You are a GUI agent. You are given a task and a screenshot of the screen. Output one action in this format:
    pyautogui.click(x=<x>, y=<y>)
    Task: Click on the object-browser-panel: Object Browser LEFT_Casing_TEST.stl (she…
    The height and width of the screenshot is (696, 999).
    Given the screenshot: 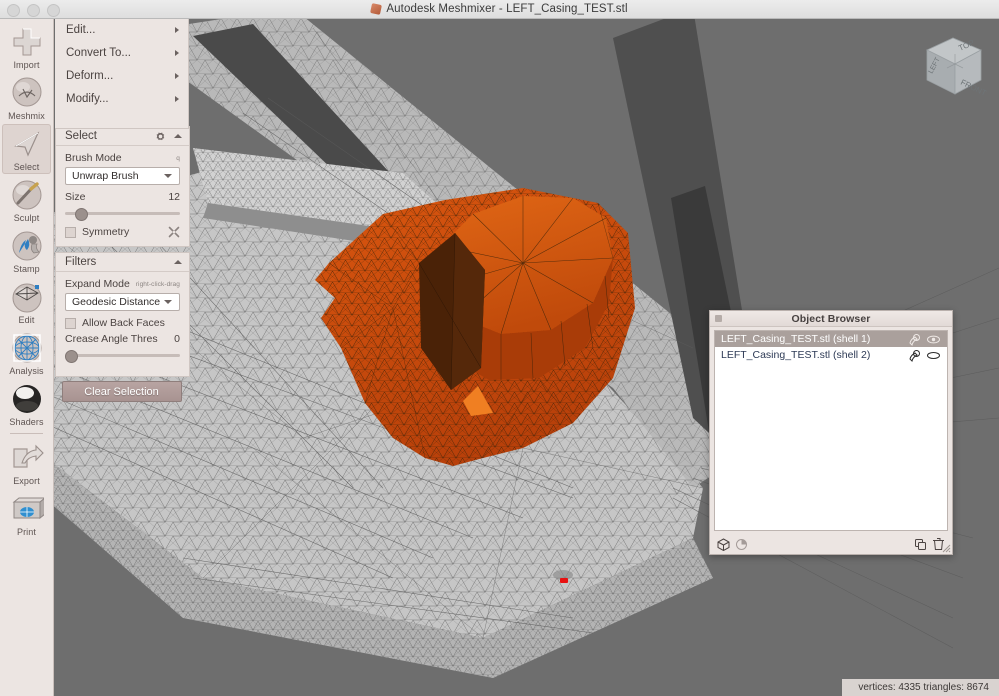 What is the action you would take?
    pyautogui.click(x=831, y=432)
    